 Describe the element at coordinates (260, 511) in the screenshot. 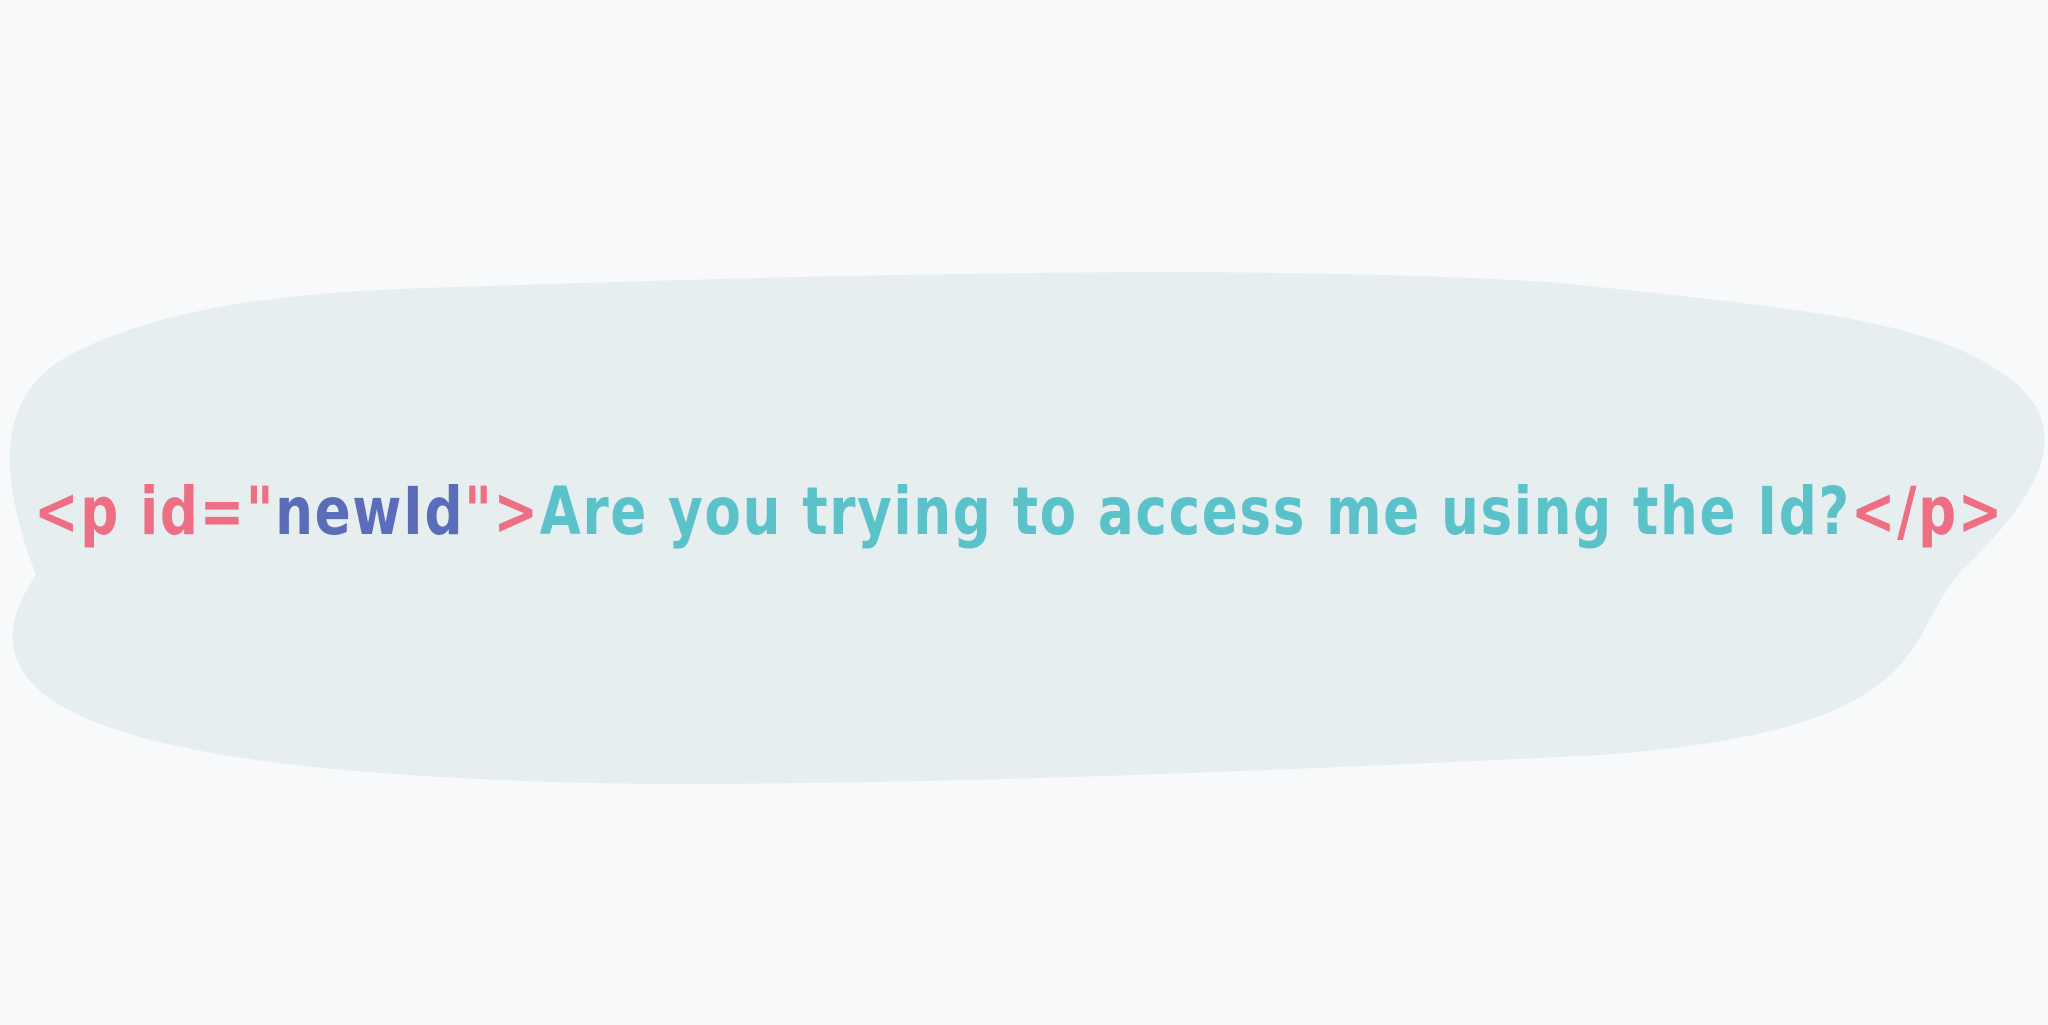

I see `quote-open: "` at that location.